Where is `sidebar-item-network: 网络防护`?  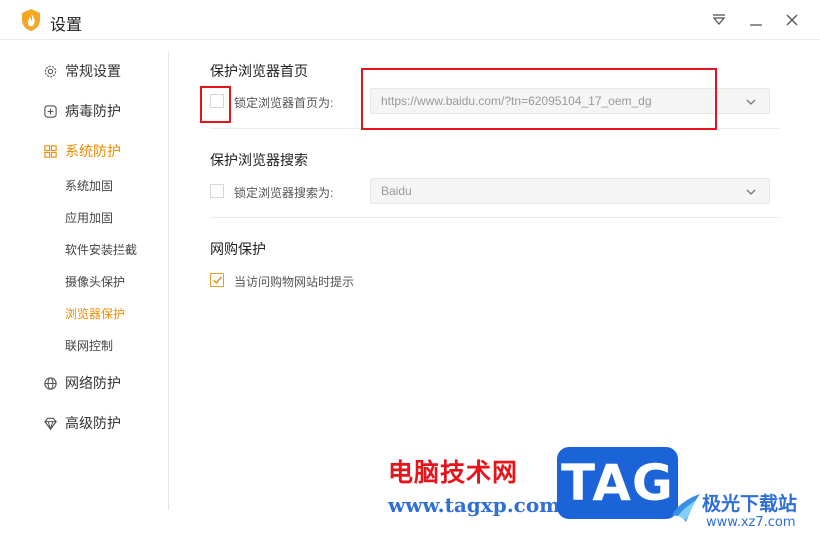 sidebar-item-network: 网络防护 is located at coordinates (81, 383).